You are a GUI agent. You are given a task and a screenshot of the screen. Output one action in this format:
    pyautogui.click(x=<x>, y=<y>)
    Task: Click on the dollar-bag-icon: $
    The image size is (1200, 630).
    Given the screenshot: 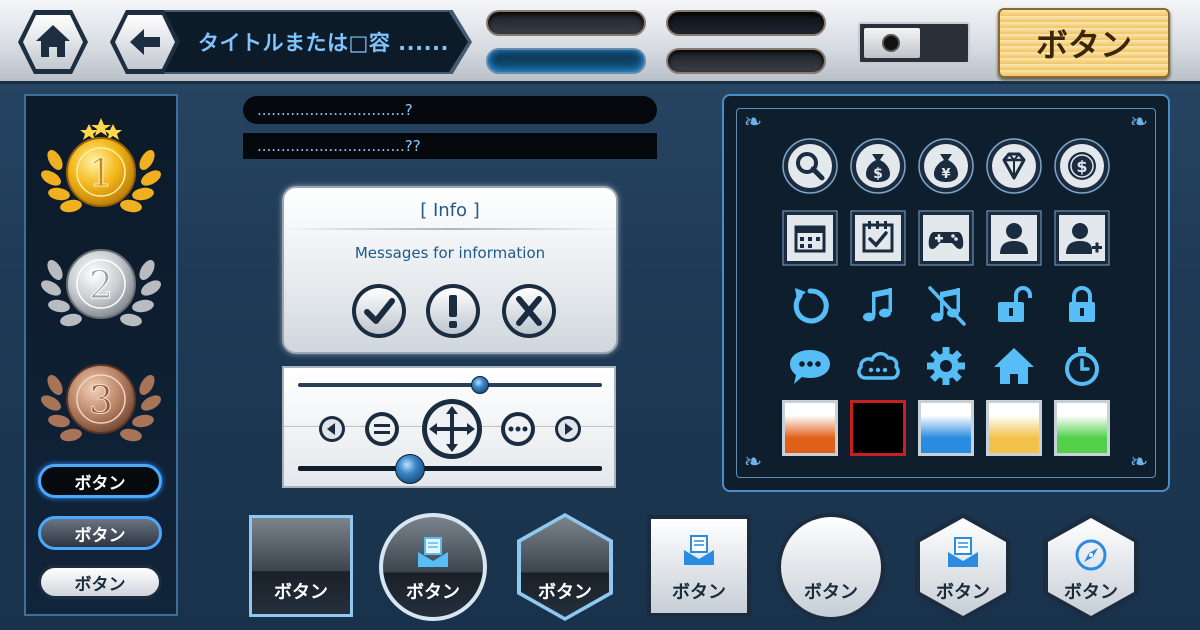 What is the action you would take?
    pyautogui.click(x=878, y=166)
    